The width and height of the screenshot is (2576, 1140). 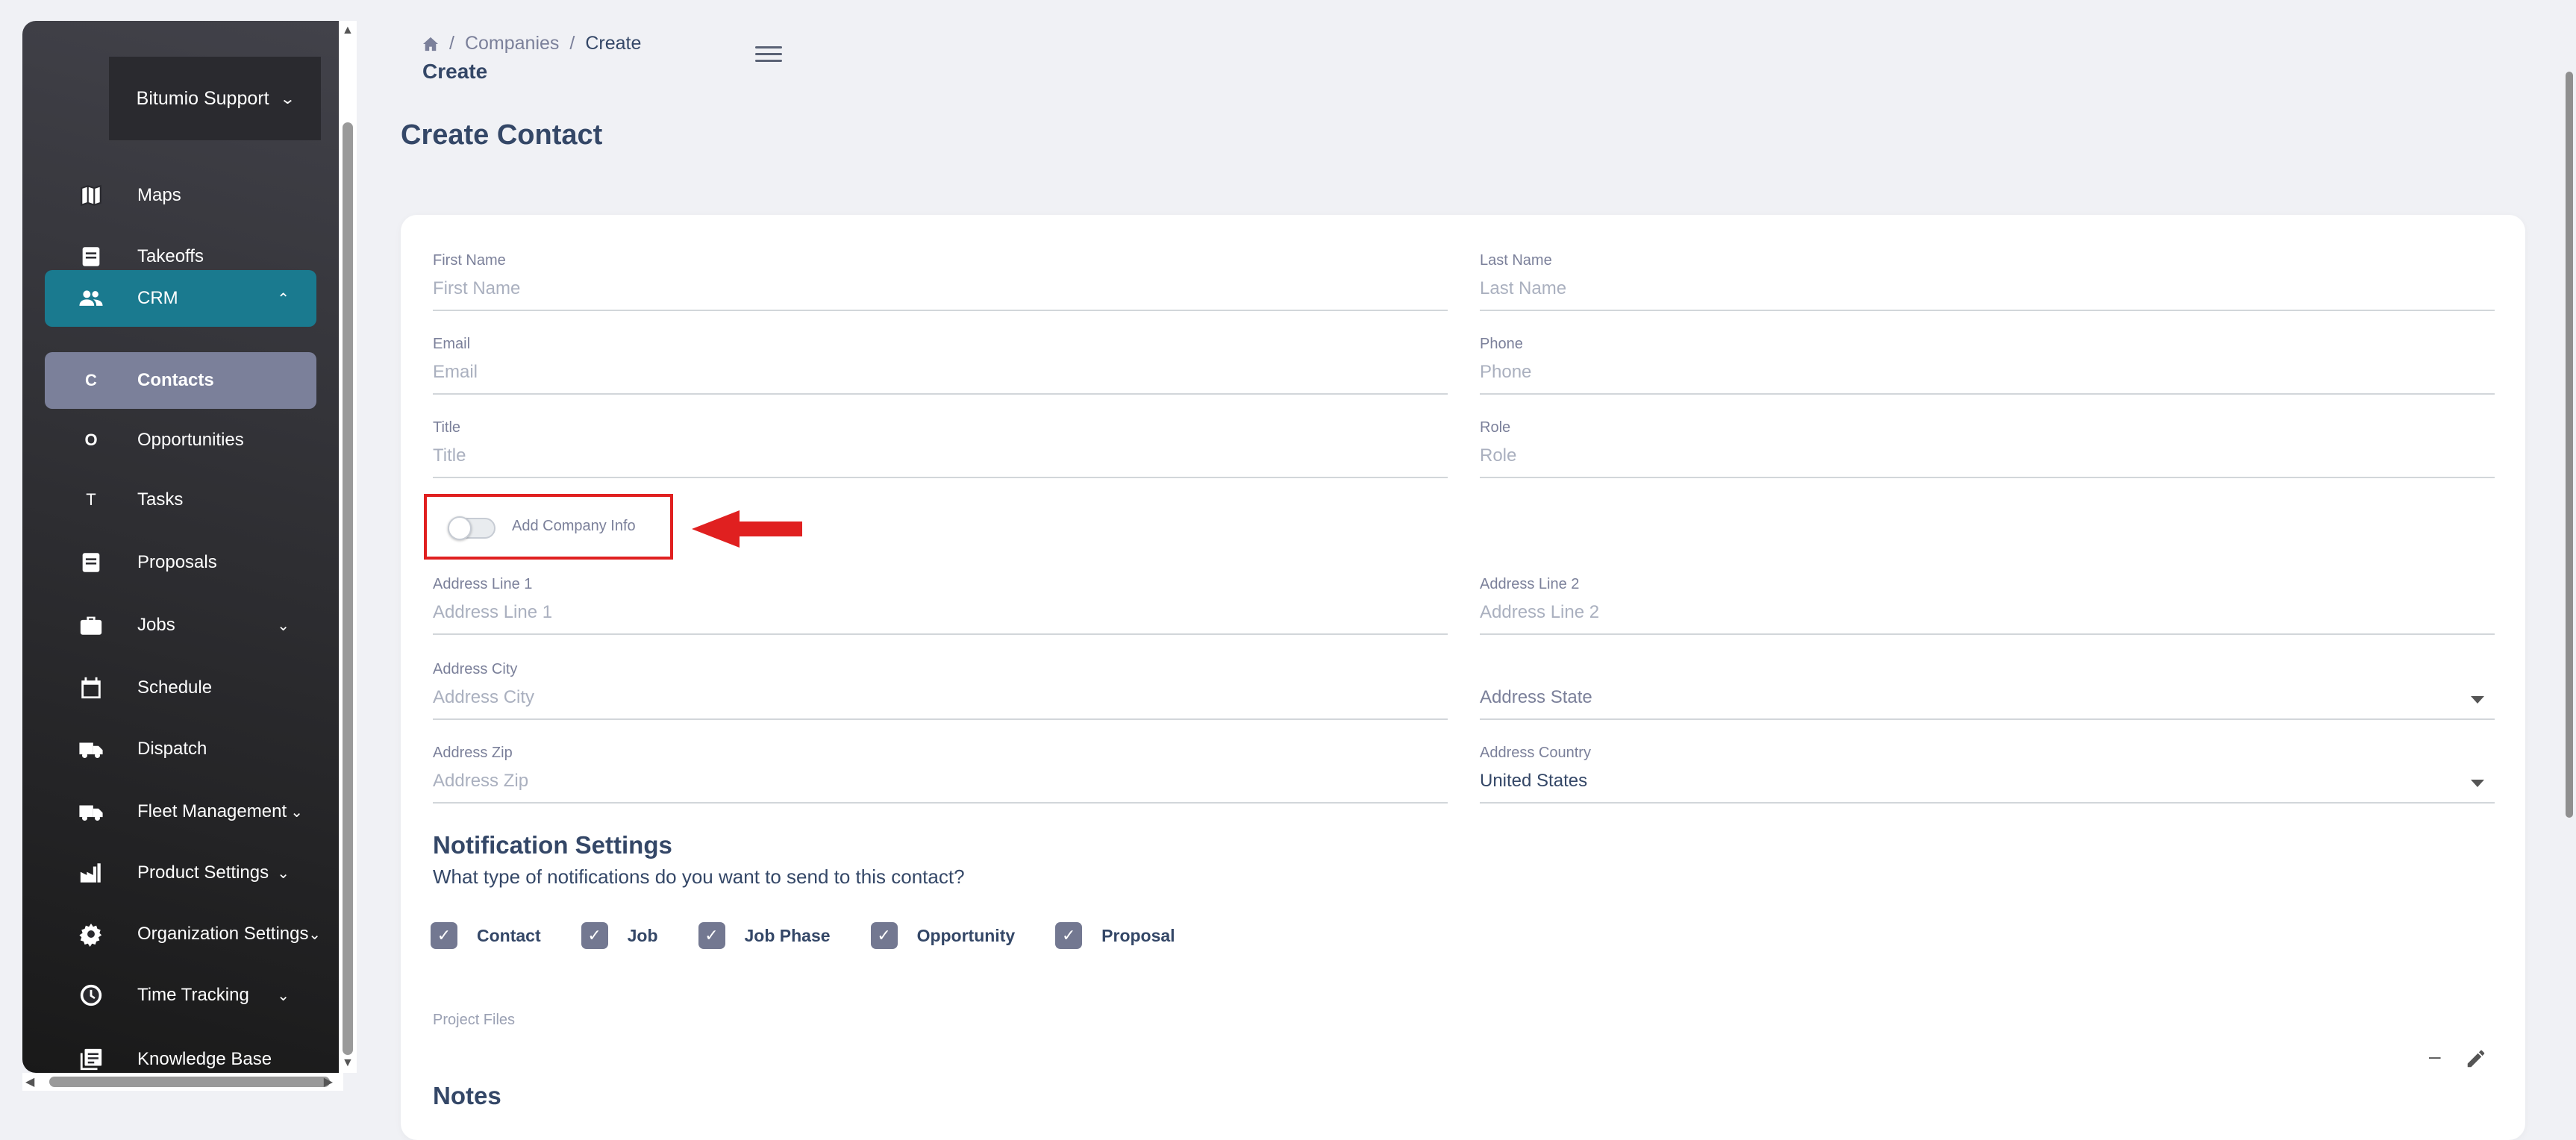 I want to click on address-line-1-field: Address Line 1 Address Line 1, so click(x=940, y=605).